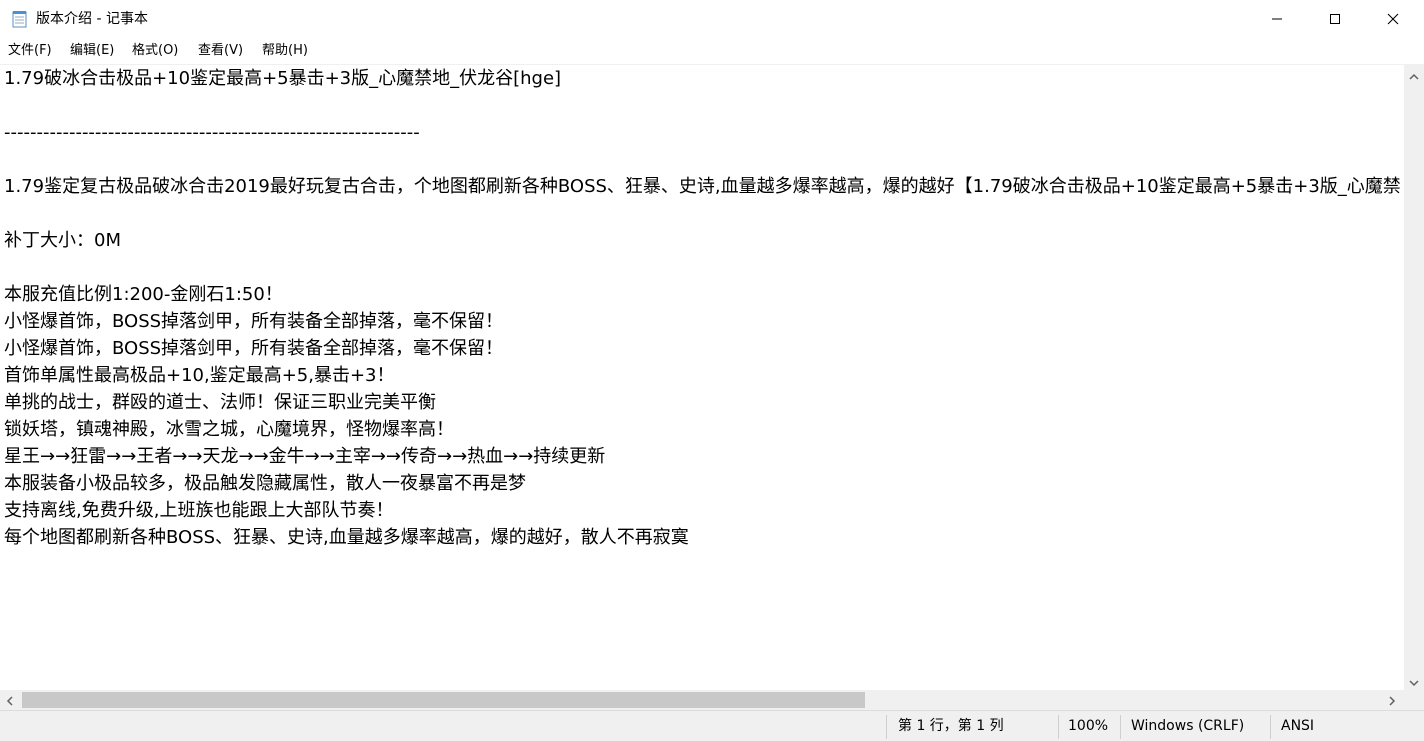 The image size is (1424, 741). What do you see at coordinates (712, 725) in the screenshot?
I see `status-bar: 第 1 行，第 1 列 100% Windows (CRLF) ANSI` at bounding box center [712, 725].